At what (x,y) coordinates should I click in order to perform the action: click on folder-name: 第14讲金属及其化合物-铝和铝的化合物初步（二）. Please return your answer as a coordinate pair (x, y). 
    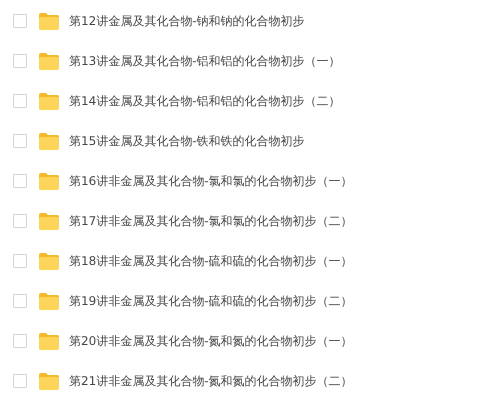
    Looking at the image, I should click on (205, 101).